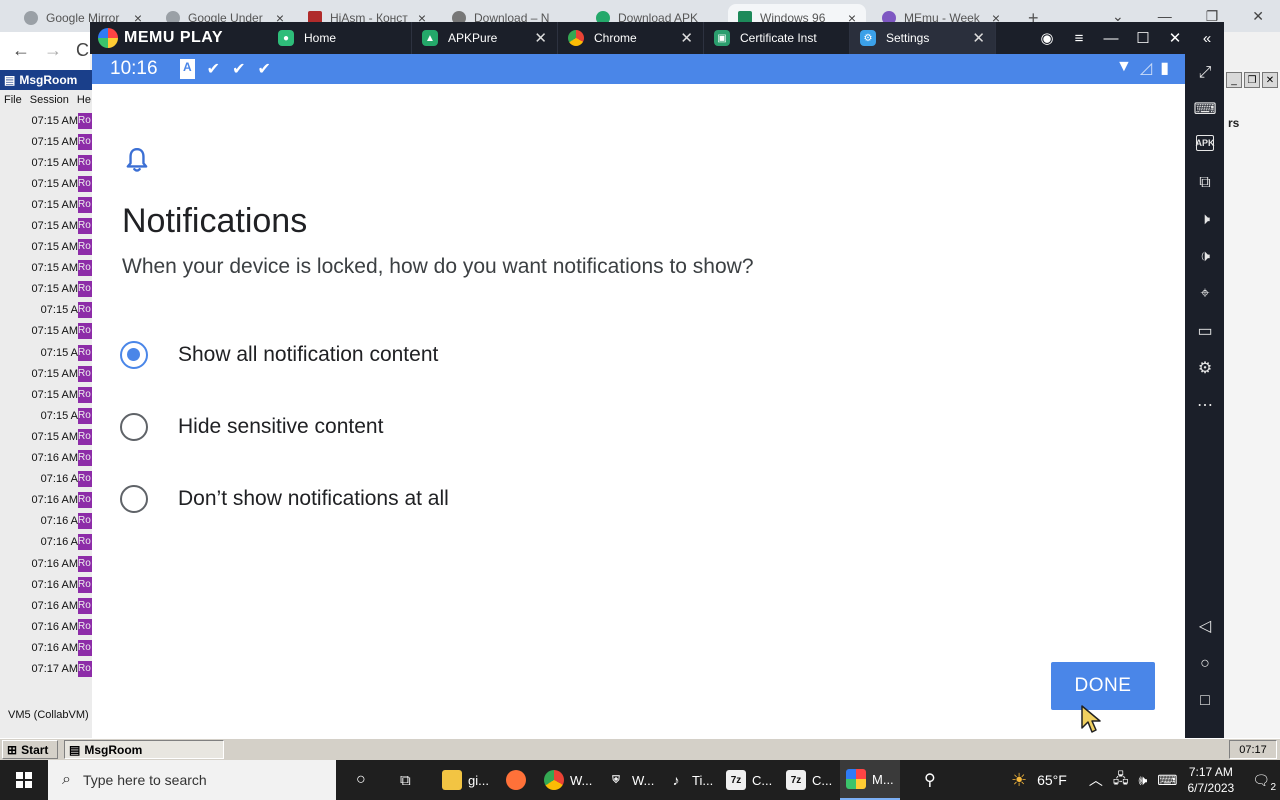 The height and width of the screenshot is (800, 1280). Describe the element at coordinates (470, 427) in the screenshot. I see `option-hide-sensitive: Hide sensitive content` at that location.